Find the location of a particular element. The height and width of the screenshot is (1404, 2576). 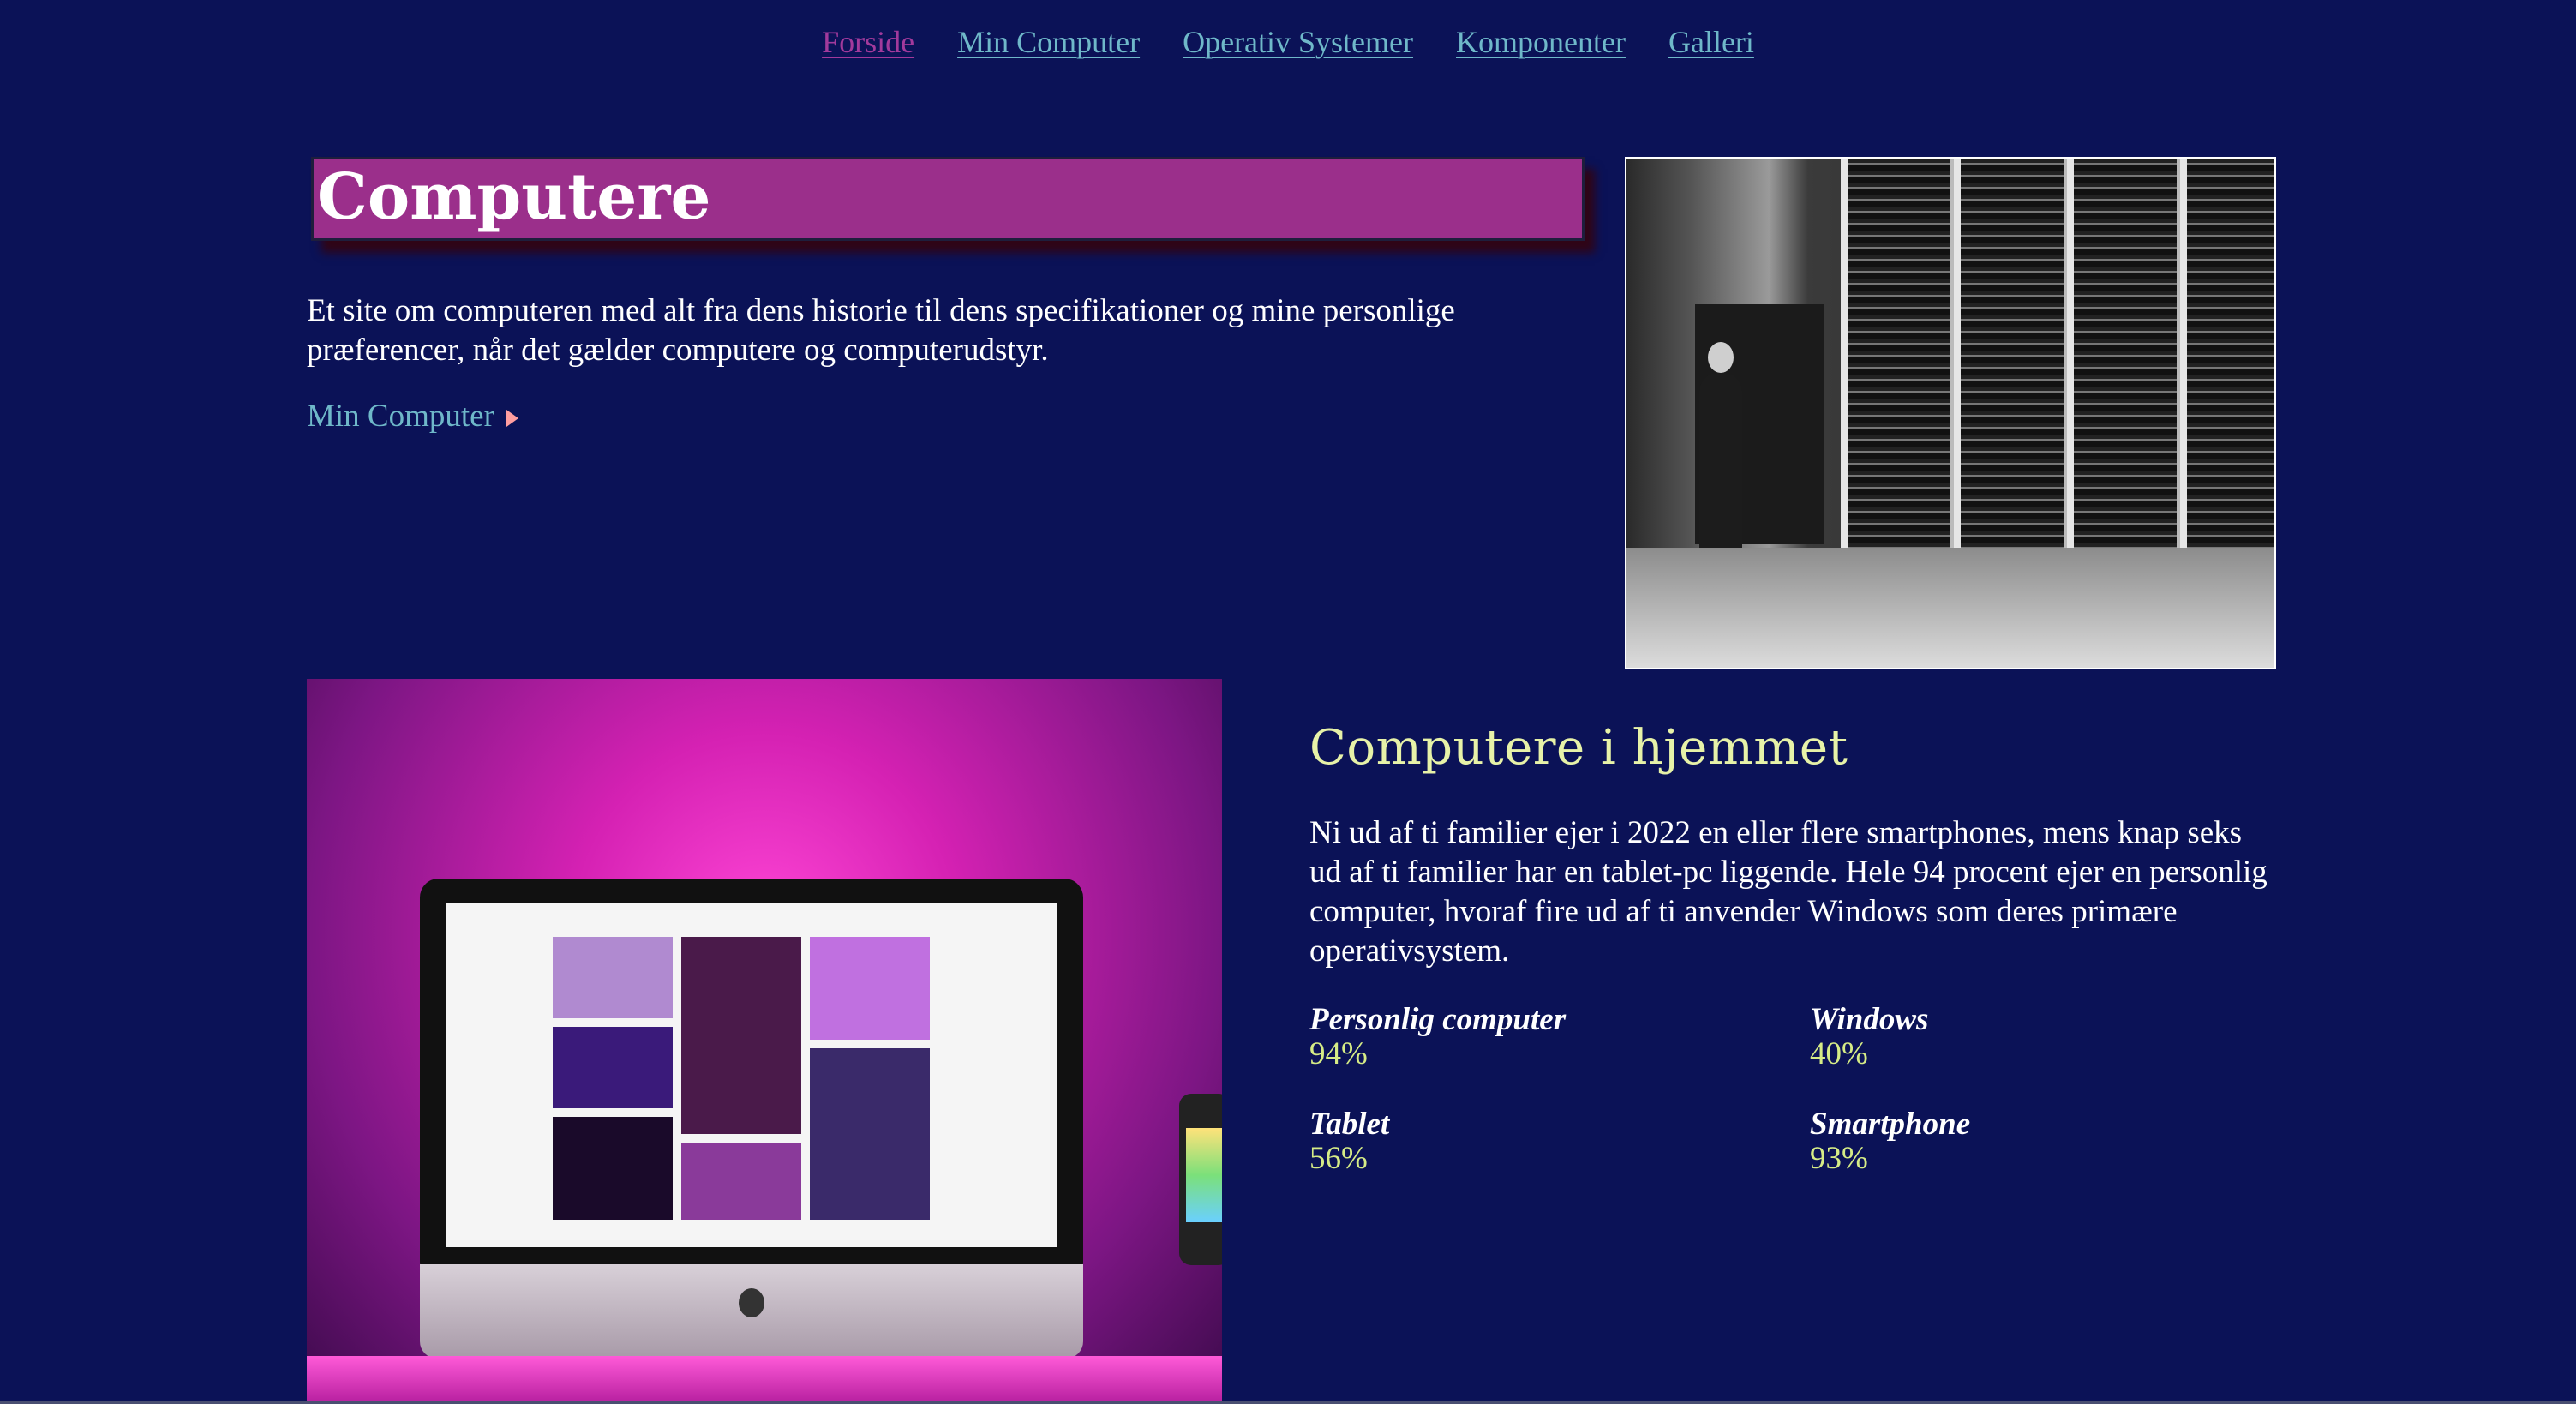

nav-link-operativ-systemer: Operativ Systemer is located at coordinates (1298, 42).